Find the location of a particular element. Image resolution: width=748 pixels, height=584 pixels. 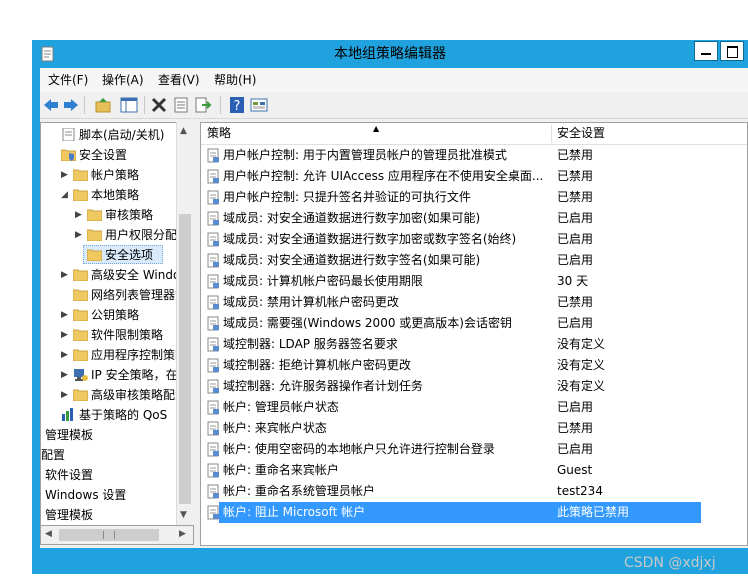

tree-horizontal-scrollbar: ◀ ▶ is located at coordinates (117, 535).